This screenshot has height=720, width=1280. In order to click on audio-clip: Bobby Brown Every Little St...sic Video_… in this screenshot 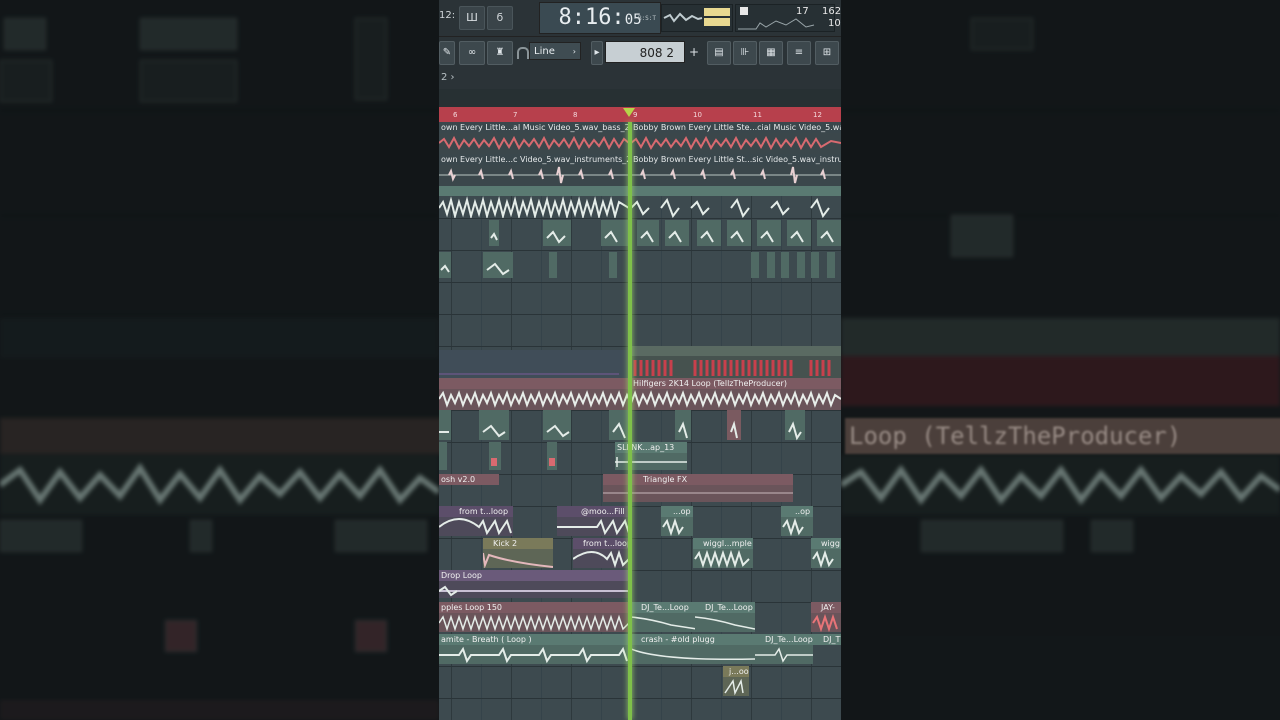, I will do `click(736, 170)`.